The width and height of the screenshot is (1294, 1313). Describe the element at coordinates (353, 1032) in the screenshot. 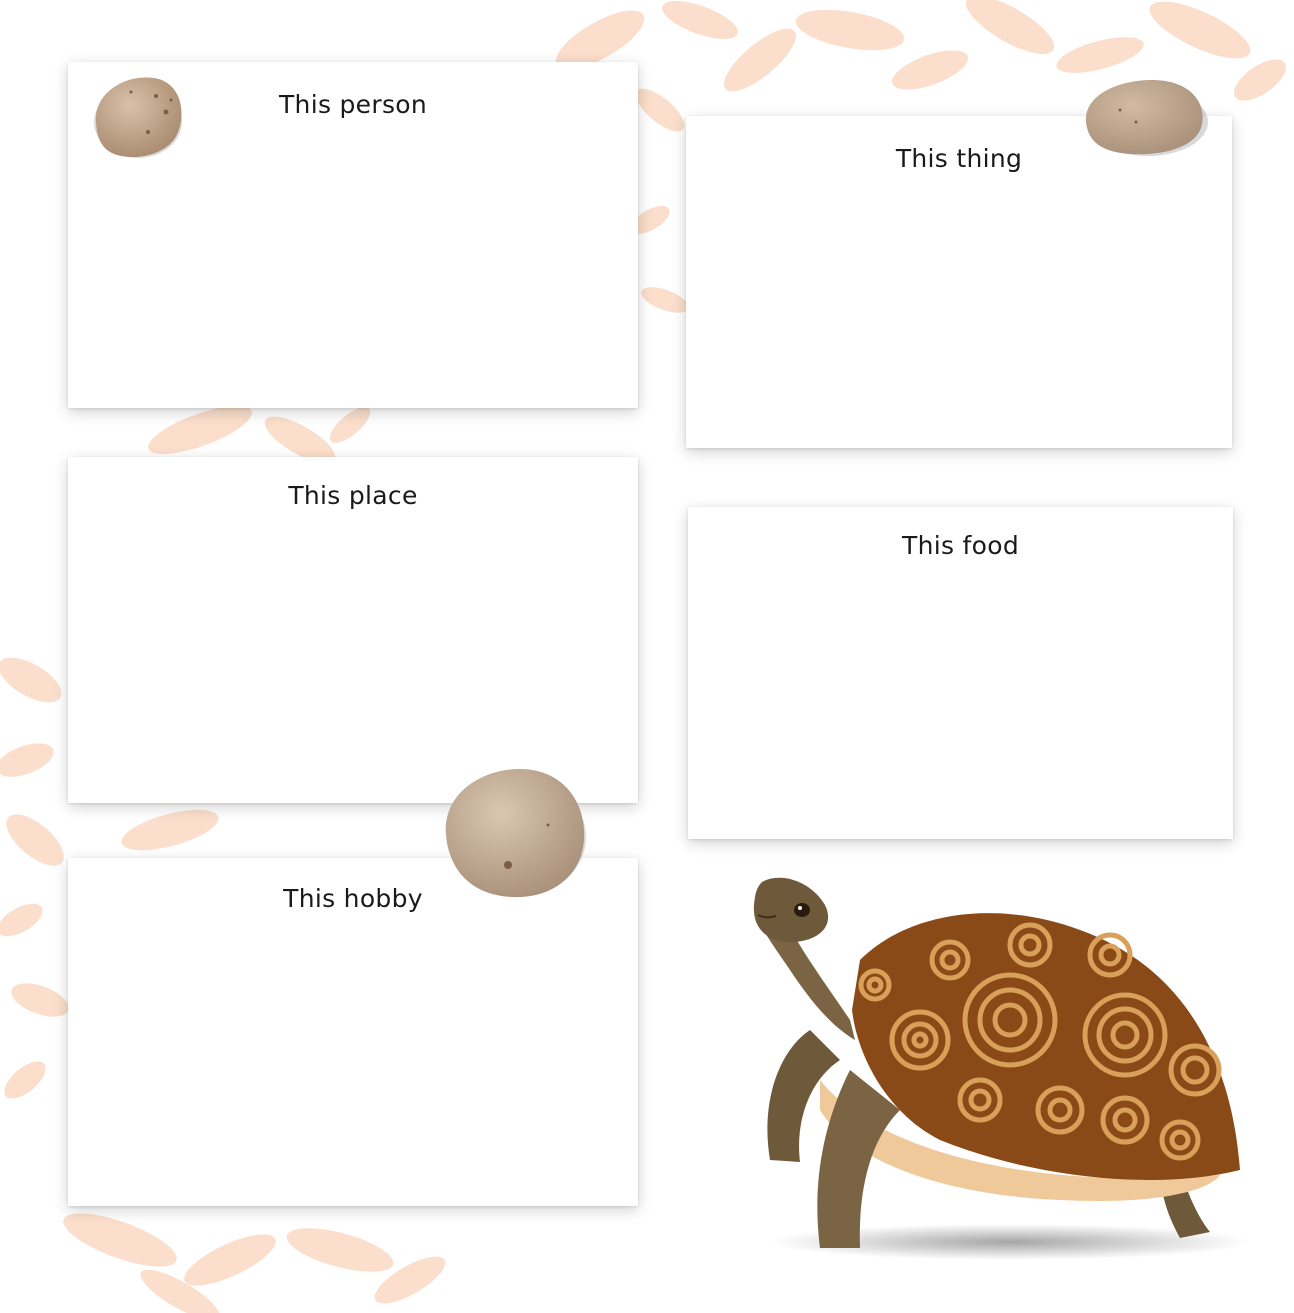

I see `card-hobby: This hobby` at that location.